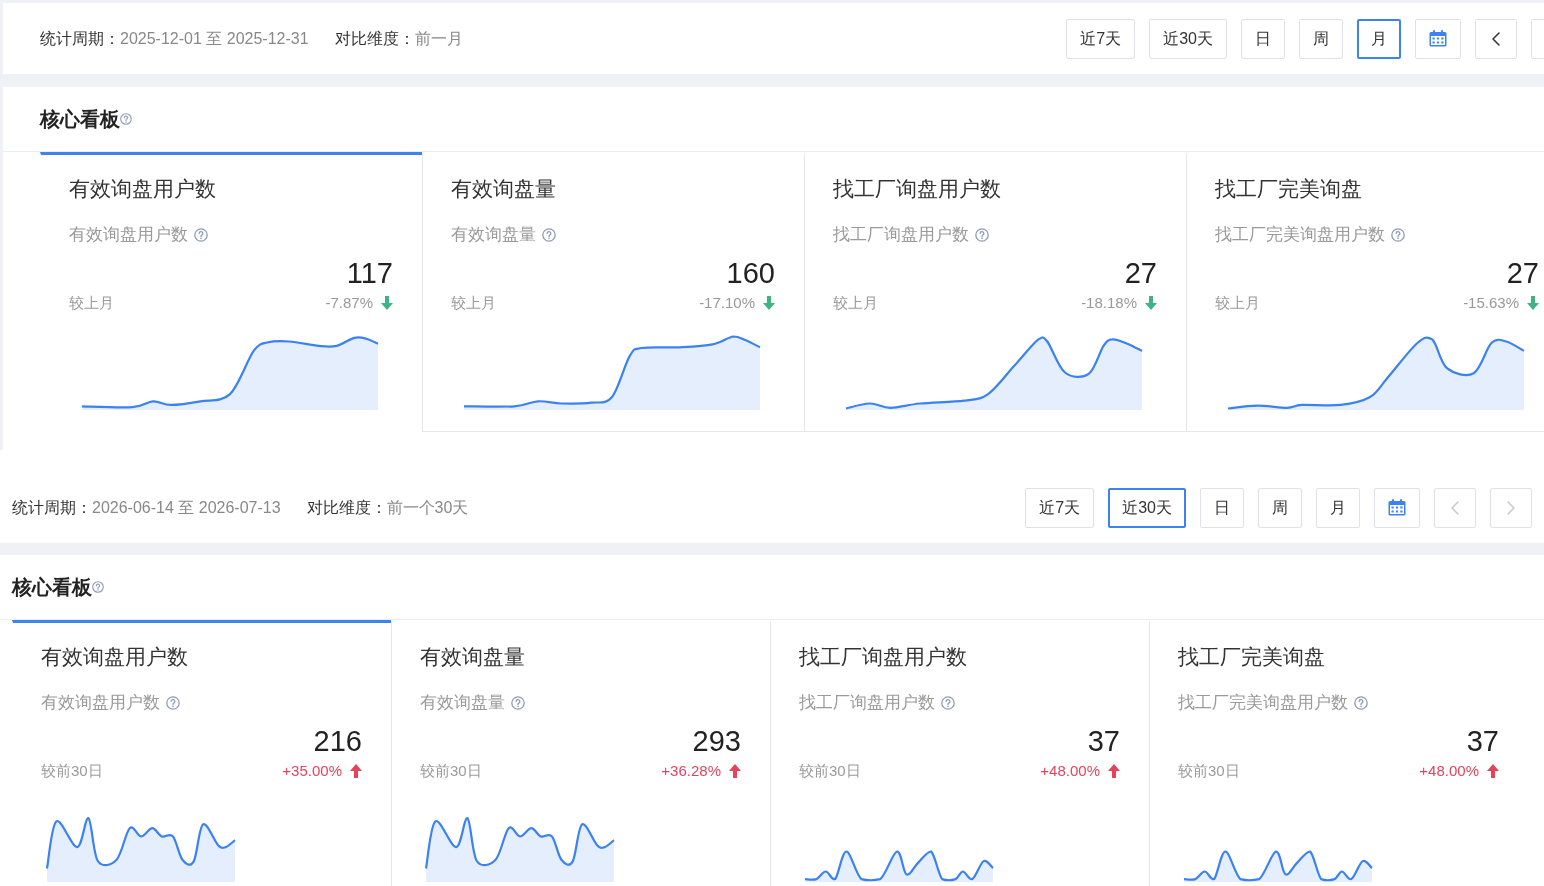  Describe the element at coordinates (438, 38) in the screenshot. I see `comparison-value: 前一月` at that location.